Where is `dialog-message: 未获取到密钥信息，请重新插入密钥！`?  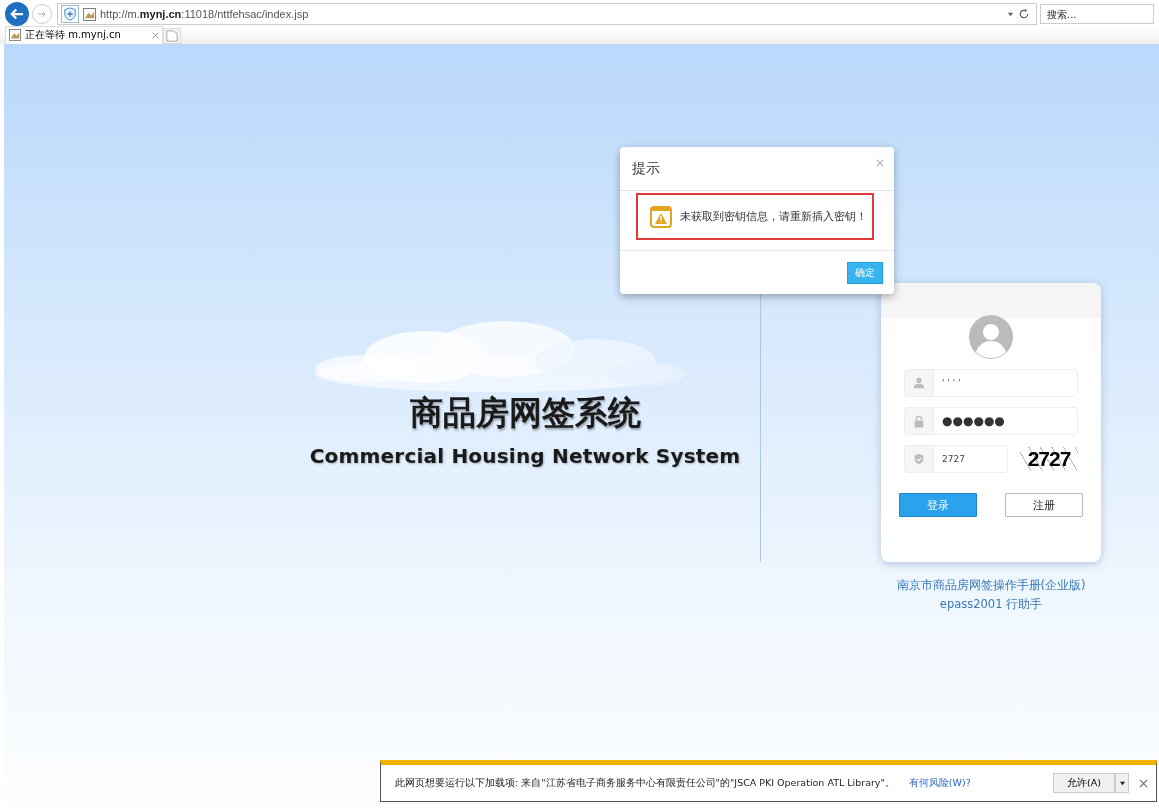 dialog-message: 未获取到密钥信息，请重新插入密钥！ is located at coordinates (773, 216).